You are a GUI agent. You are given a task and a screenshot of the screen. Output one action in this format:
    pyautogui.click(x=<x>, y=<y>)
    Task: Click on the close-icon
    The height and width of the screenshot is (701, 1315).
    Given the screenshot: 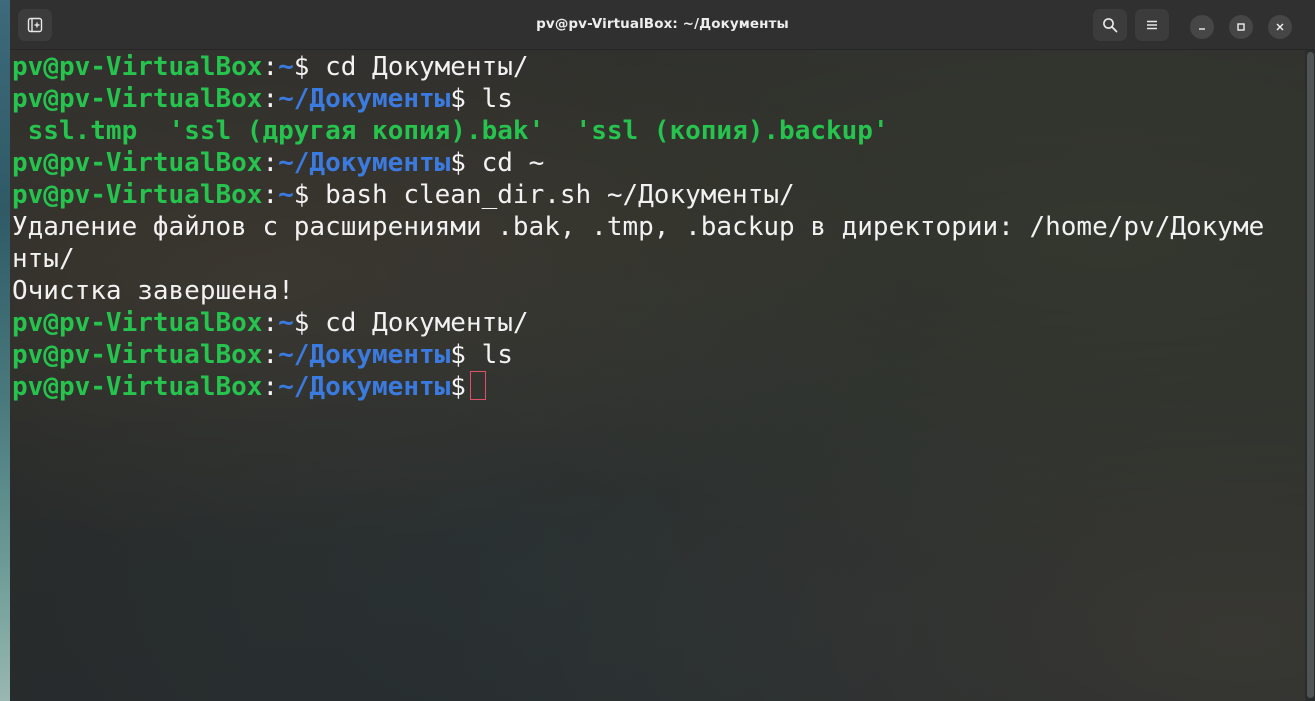 What is the action you would take?
    pyautogui.click(x=1280, y=27)
    